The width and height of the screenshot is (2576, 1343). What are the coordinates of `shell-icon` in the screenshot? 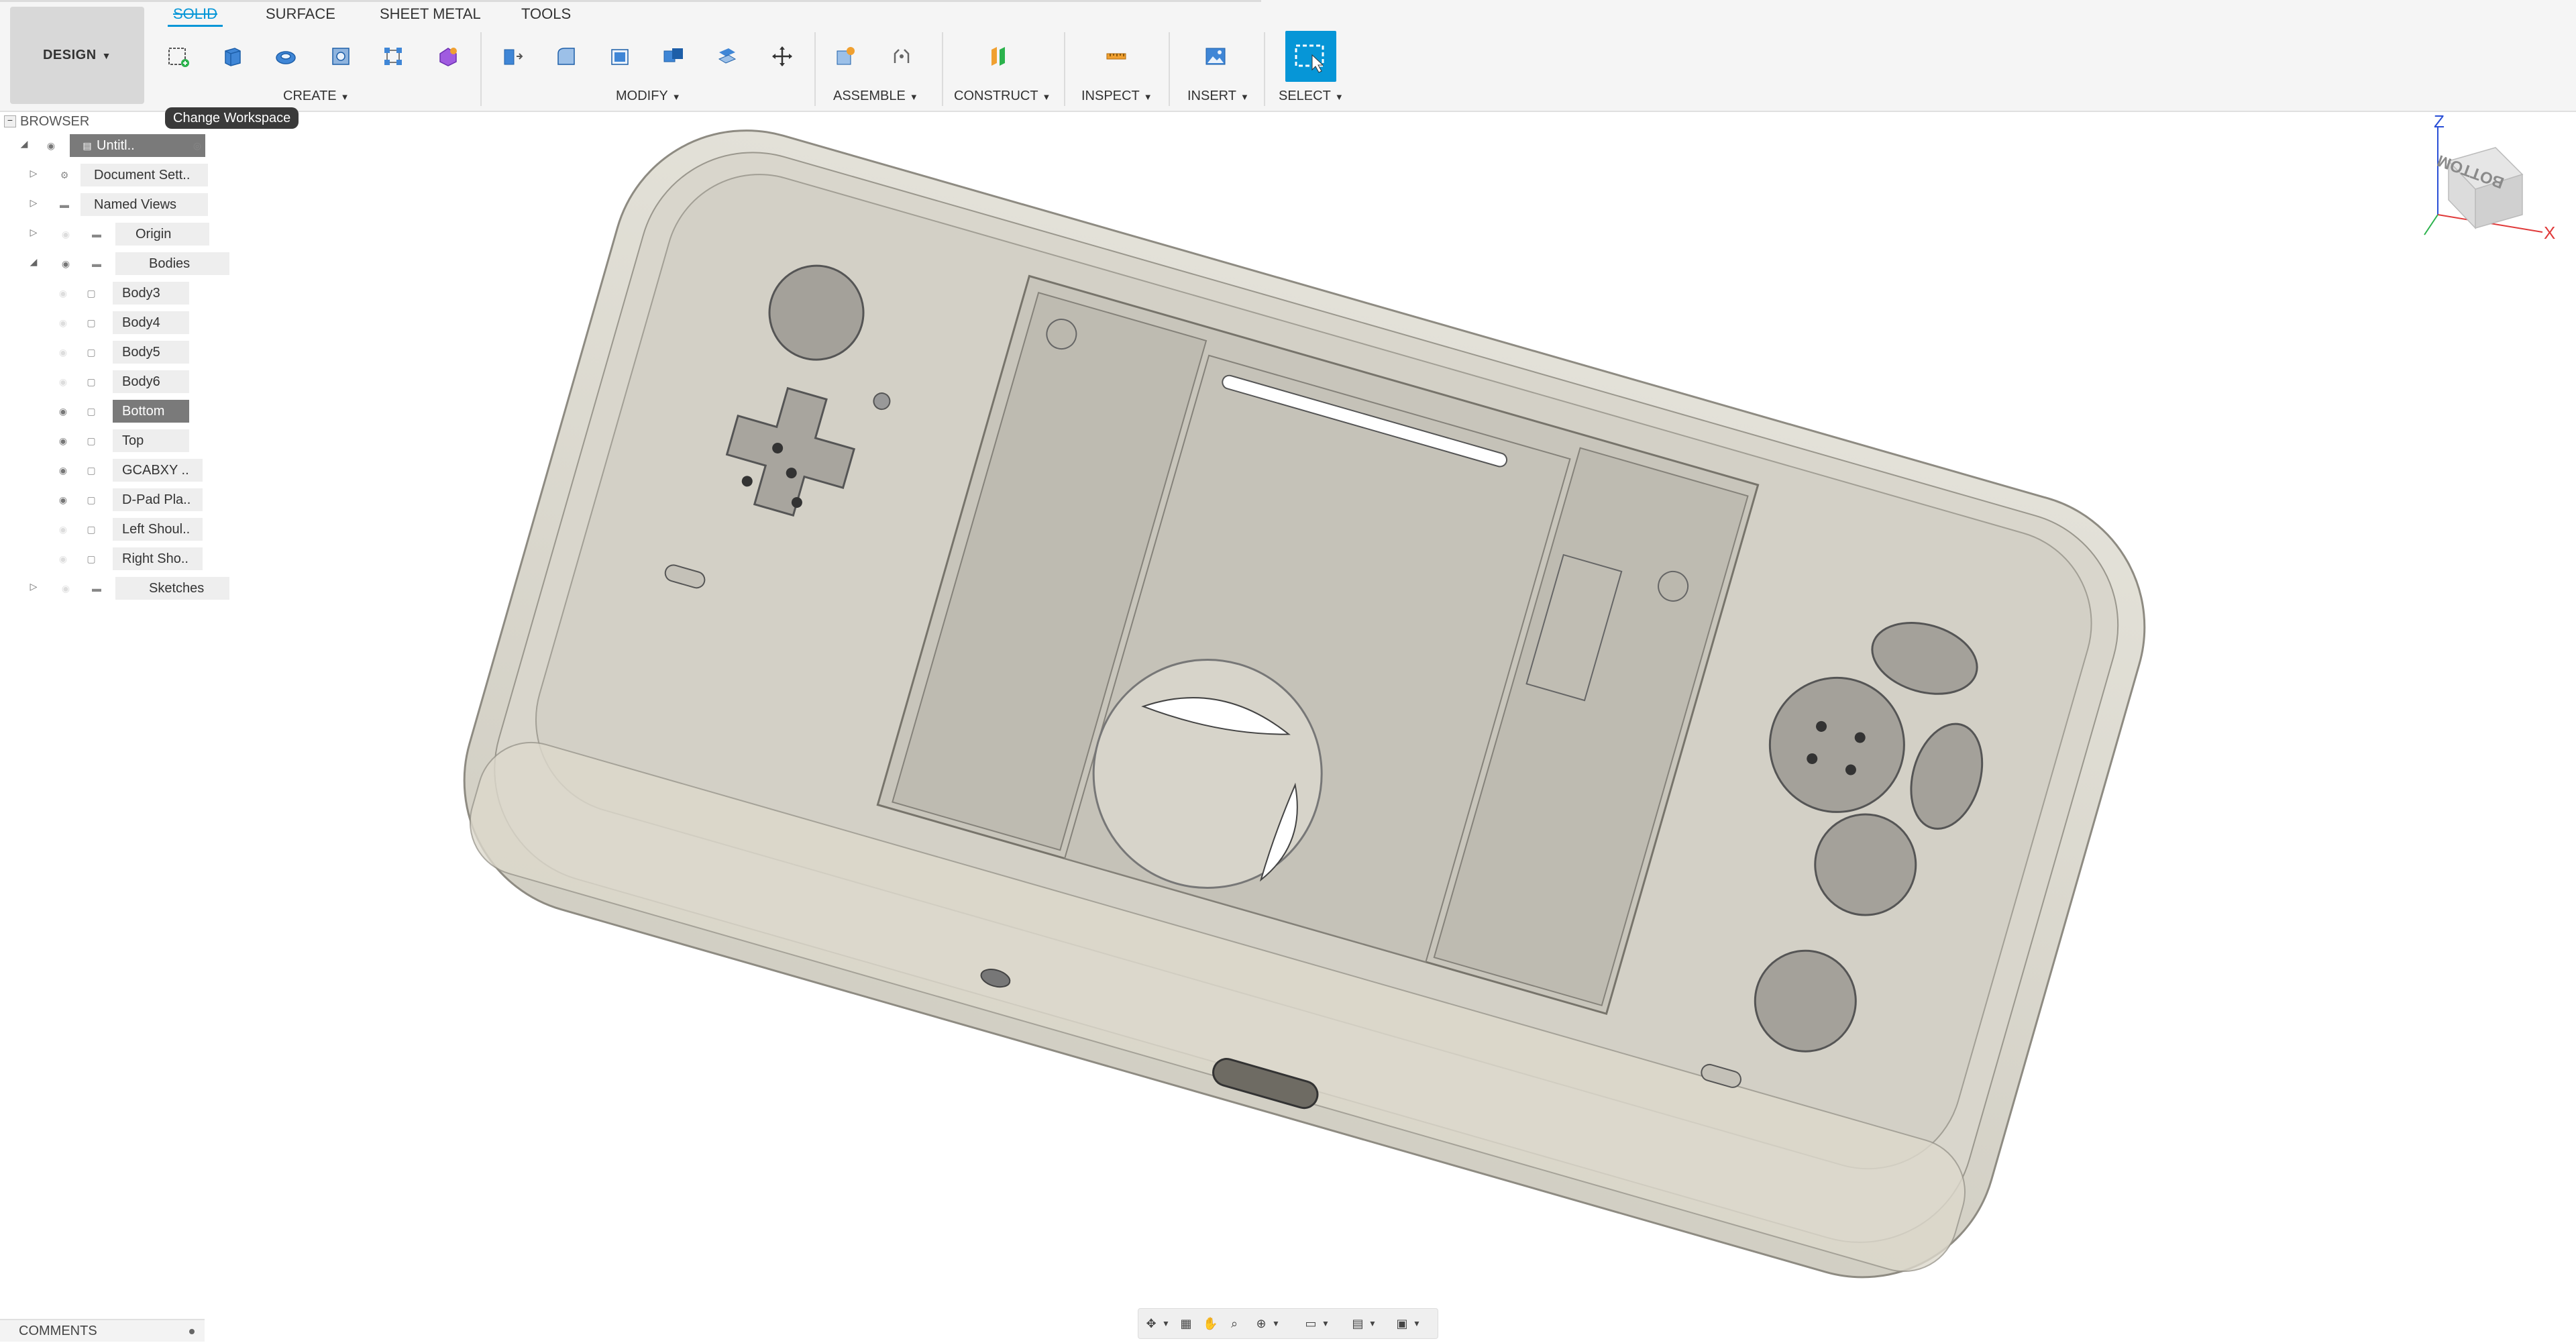 It's located at (620, 56).